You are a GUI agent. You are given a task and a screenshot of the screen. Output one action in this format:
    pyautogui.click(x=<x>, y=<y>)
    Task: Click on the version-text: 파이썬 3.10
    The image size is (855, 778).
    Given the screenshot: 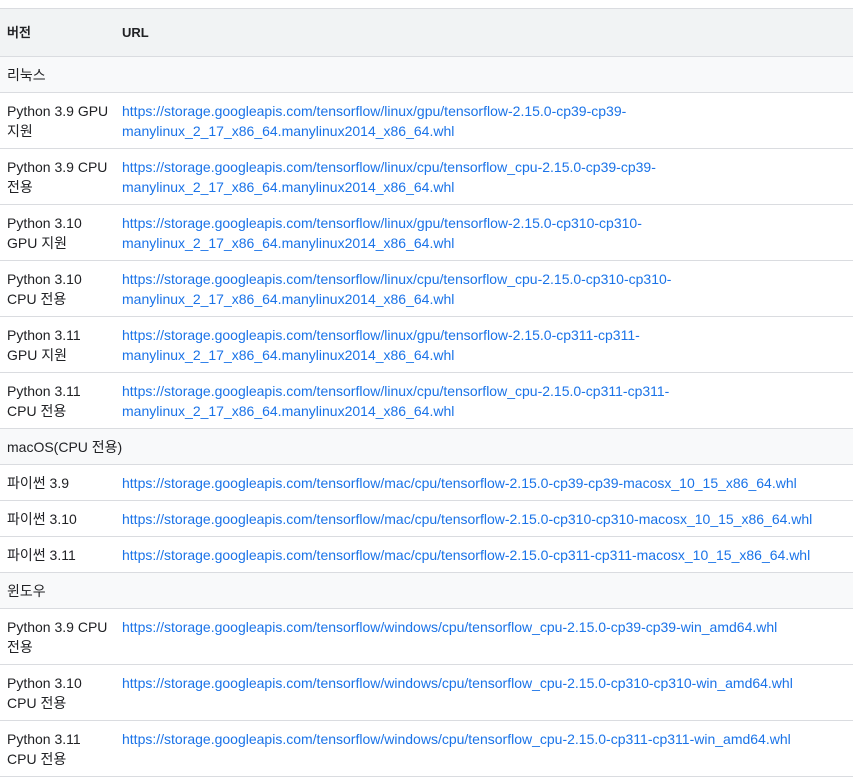 What is the action you would take?
    pyautogui.click(x=42, y=518)
    